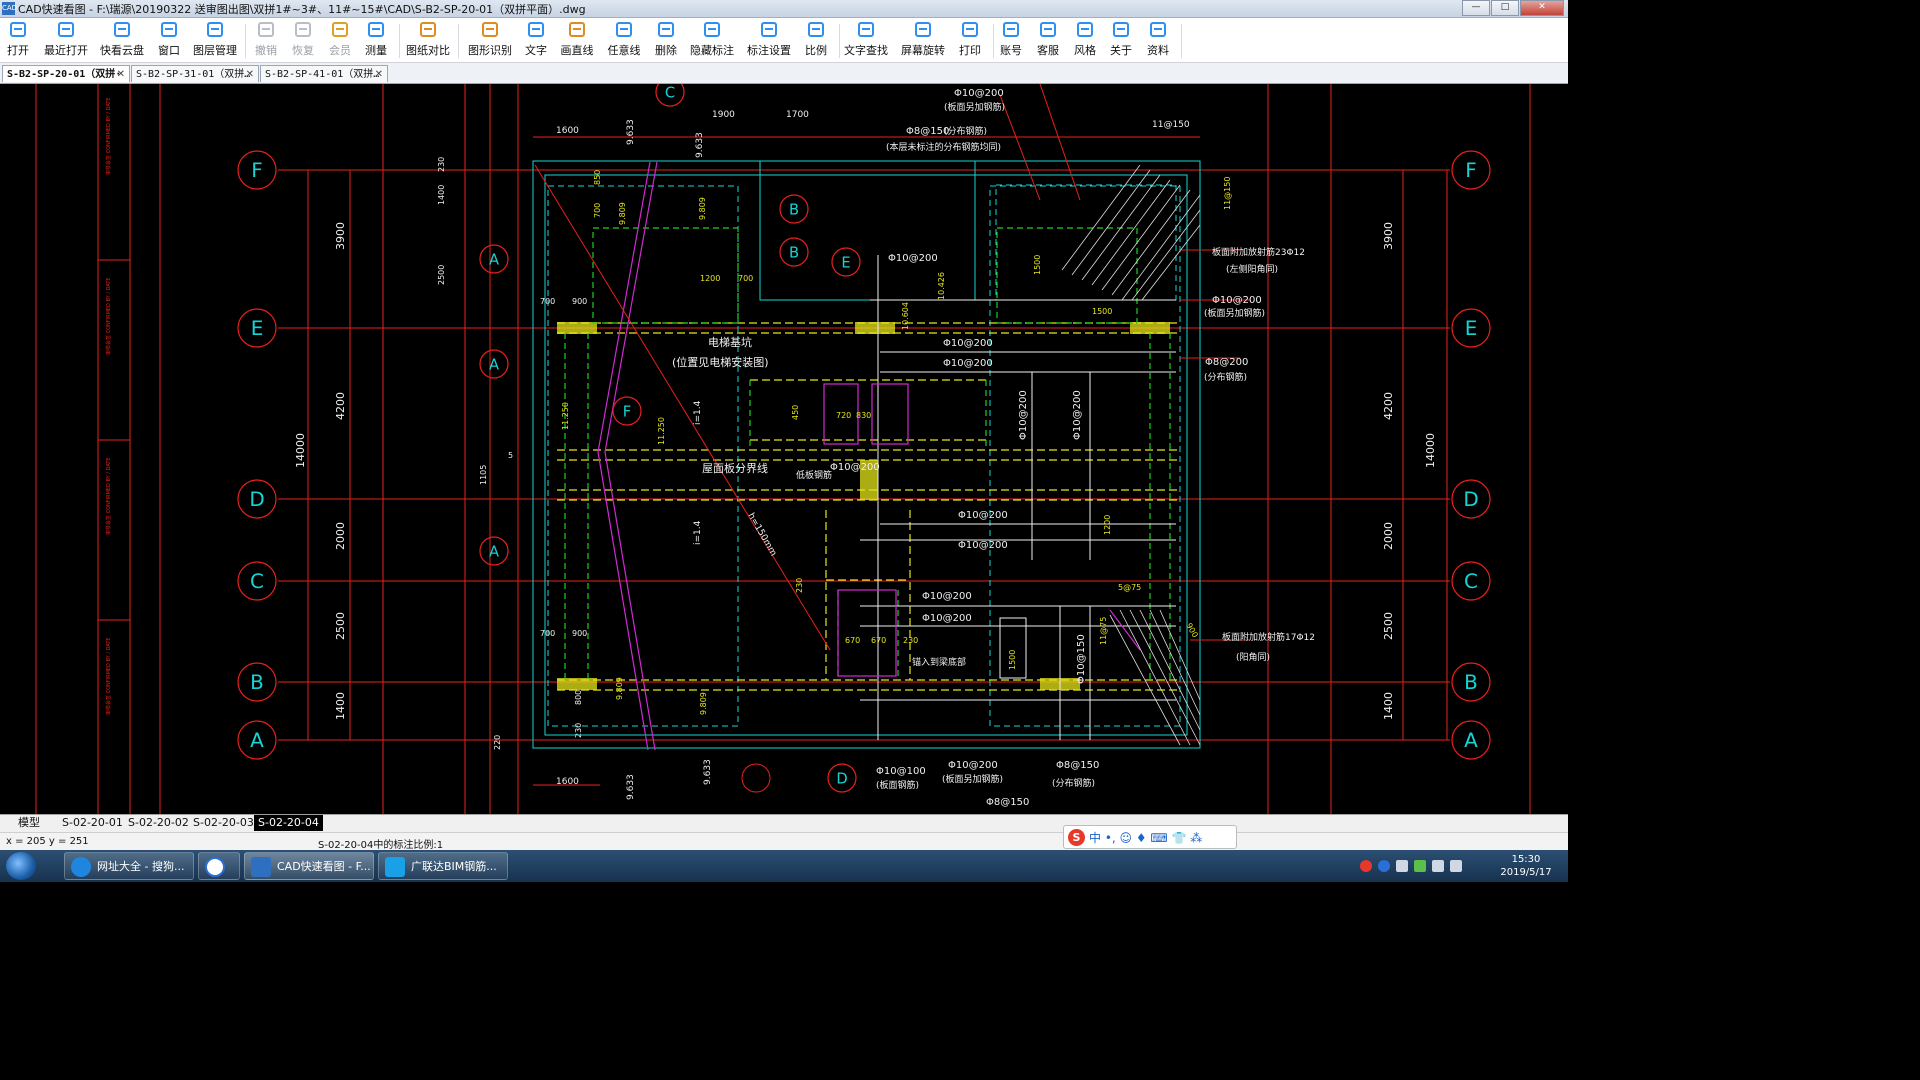 Image resolution: width=1920 pixels, height=1080 pixels. Describe the element at coordinates (1476, 8) in the screenshot. I see `minimize-button: —` at that location.